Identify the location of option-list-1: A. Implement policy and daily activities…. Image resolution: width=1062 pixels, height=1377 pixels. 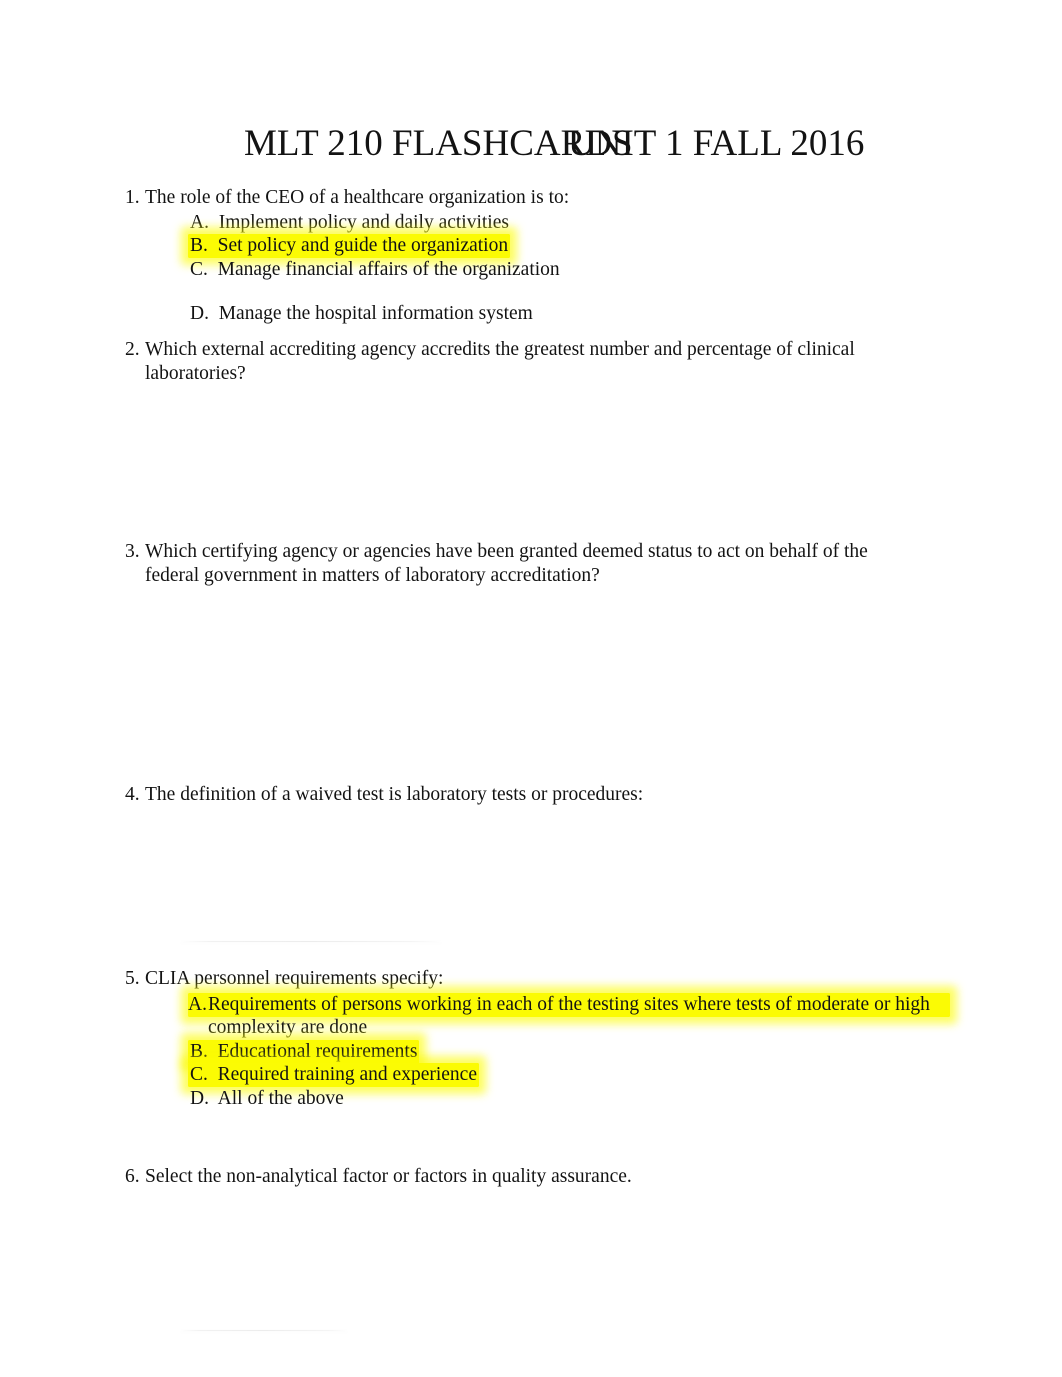
(506, 268).